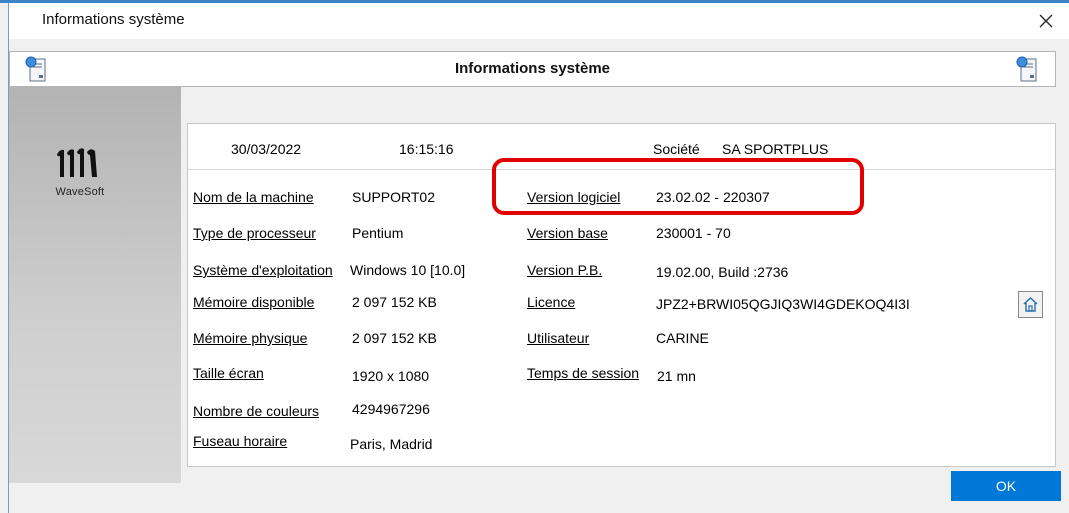  I want to click on home-icon, so click(1030, 304).